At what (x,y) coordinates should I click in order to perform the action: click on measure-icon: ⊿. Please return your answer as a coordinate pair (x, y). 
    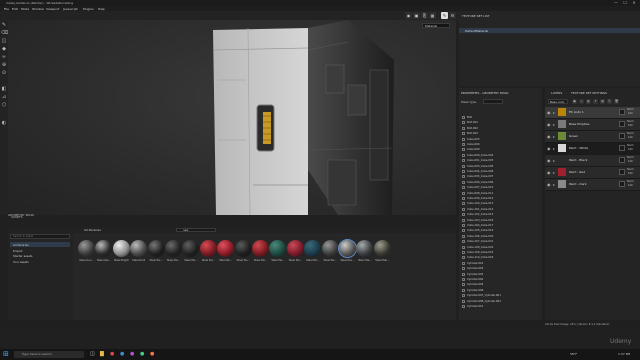
    Looking at the image, I should click on (4, 97).